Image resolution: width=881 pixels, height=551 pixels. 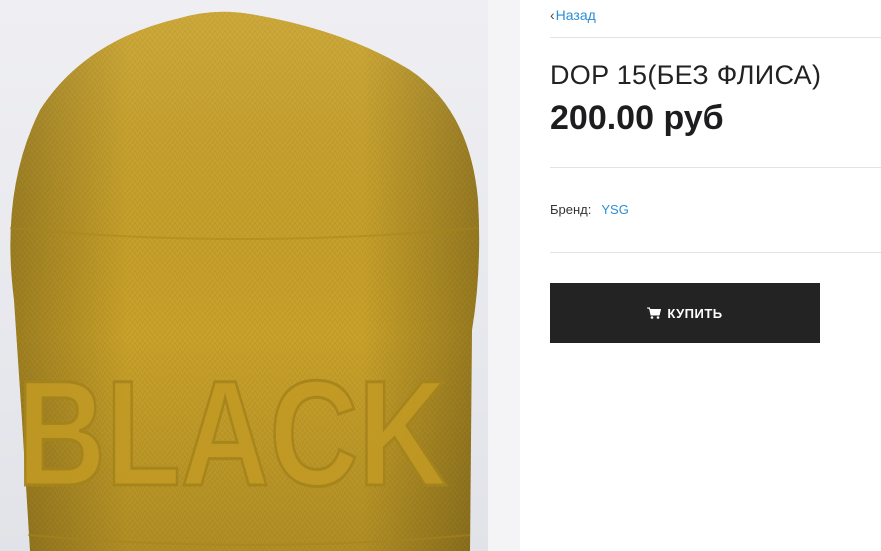 What do you see at coordinates (614, 209) in the screenshot?
I see `brand-link: YSG` at bounding box center [614, 209].